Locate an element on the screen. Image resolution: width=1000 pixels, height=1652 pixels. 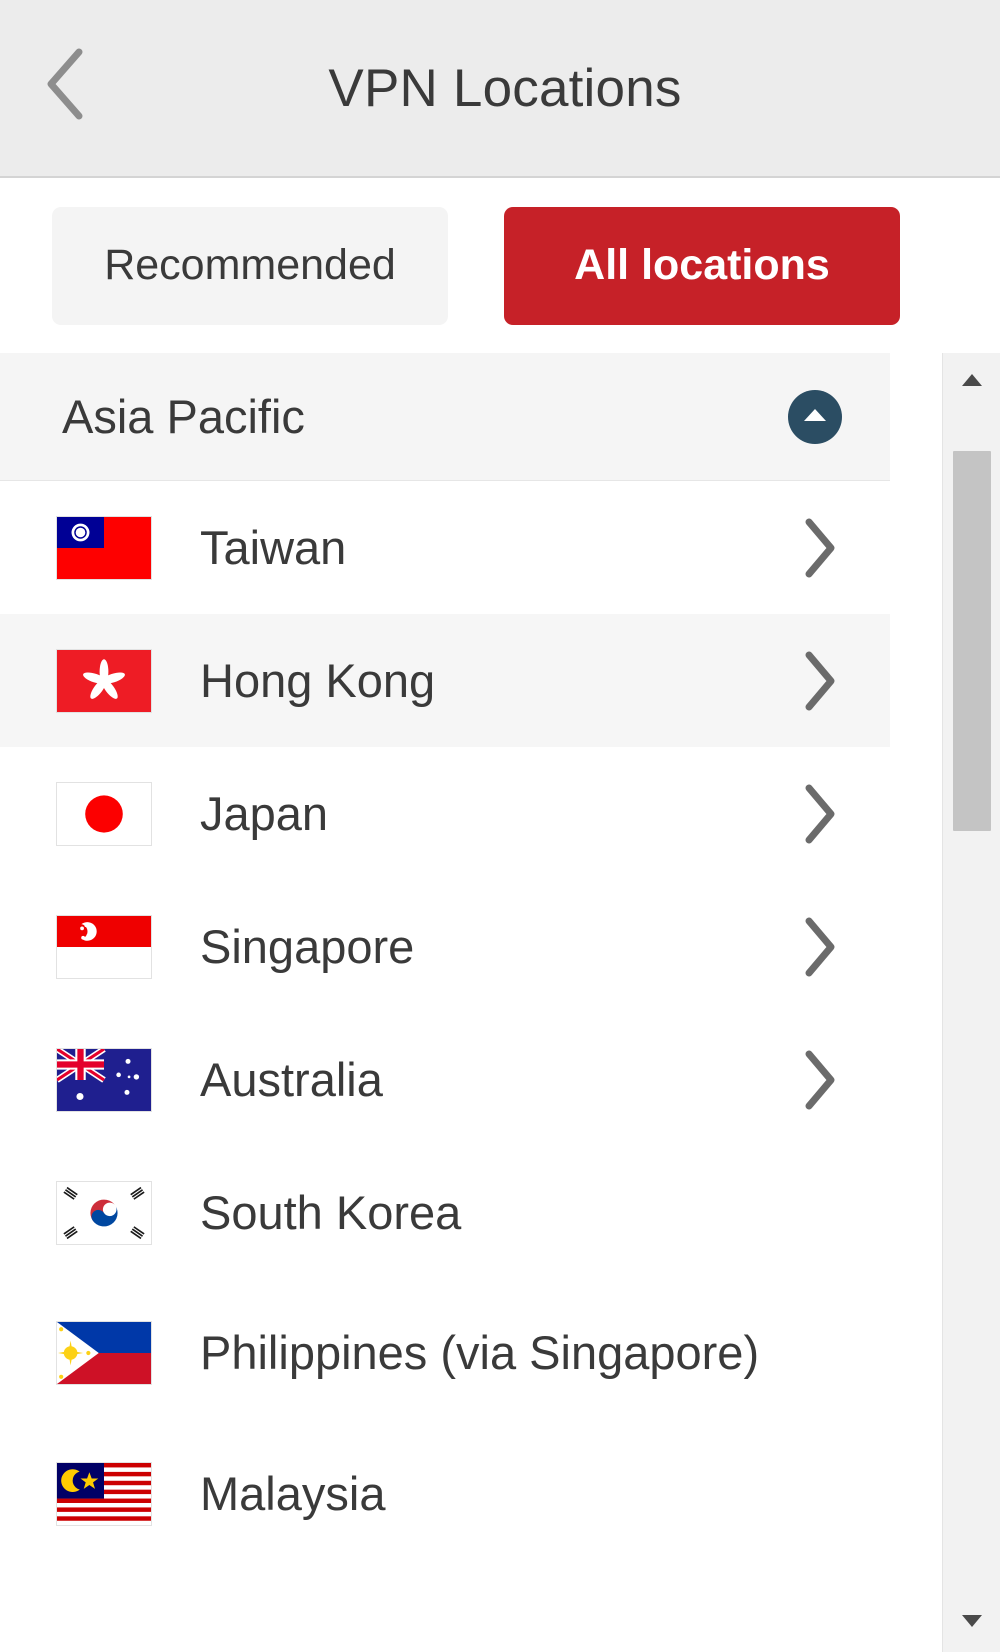
tab-recommended-label: Recommended is located at coordinates (250, 265).